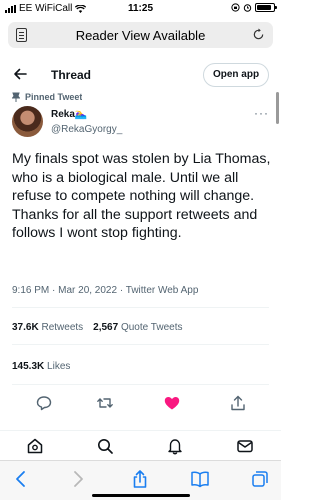 The image size is (320, 500). I want to click on reader-view-label: Reader View Available, so click(140, 35).